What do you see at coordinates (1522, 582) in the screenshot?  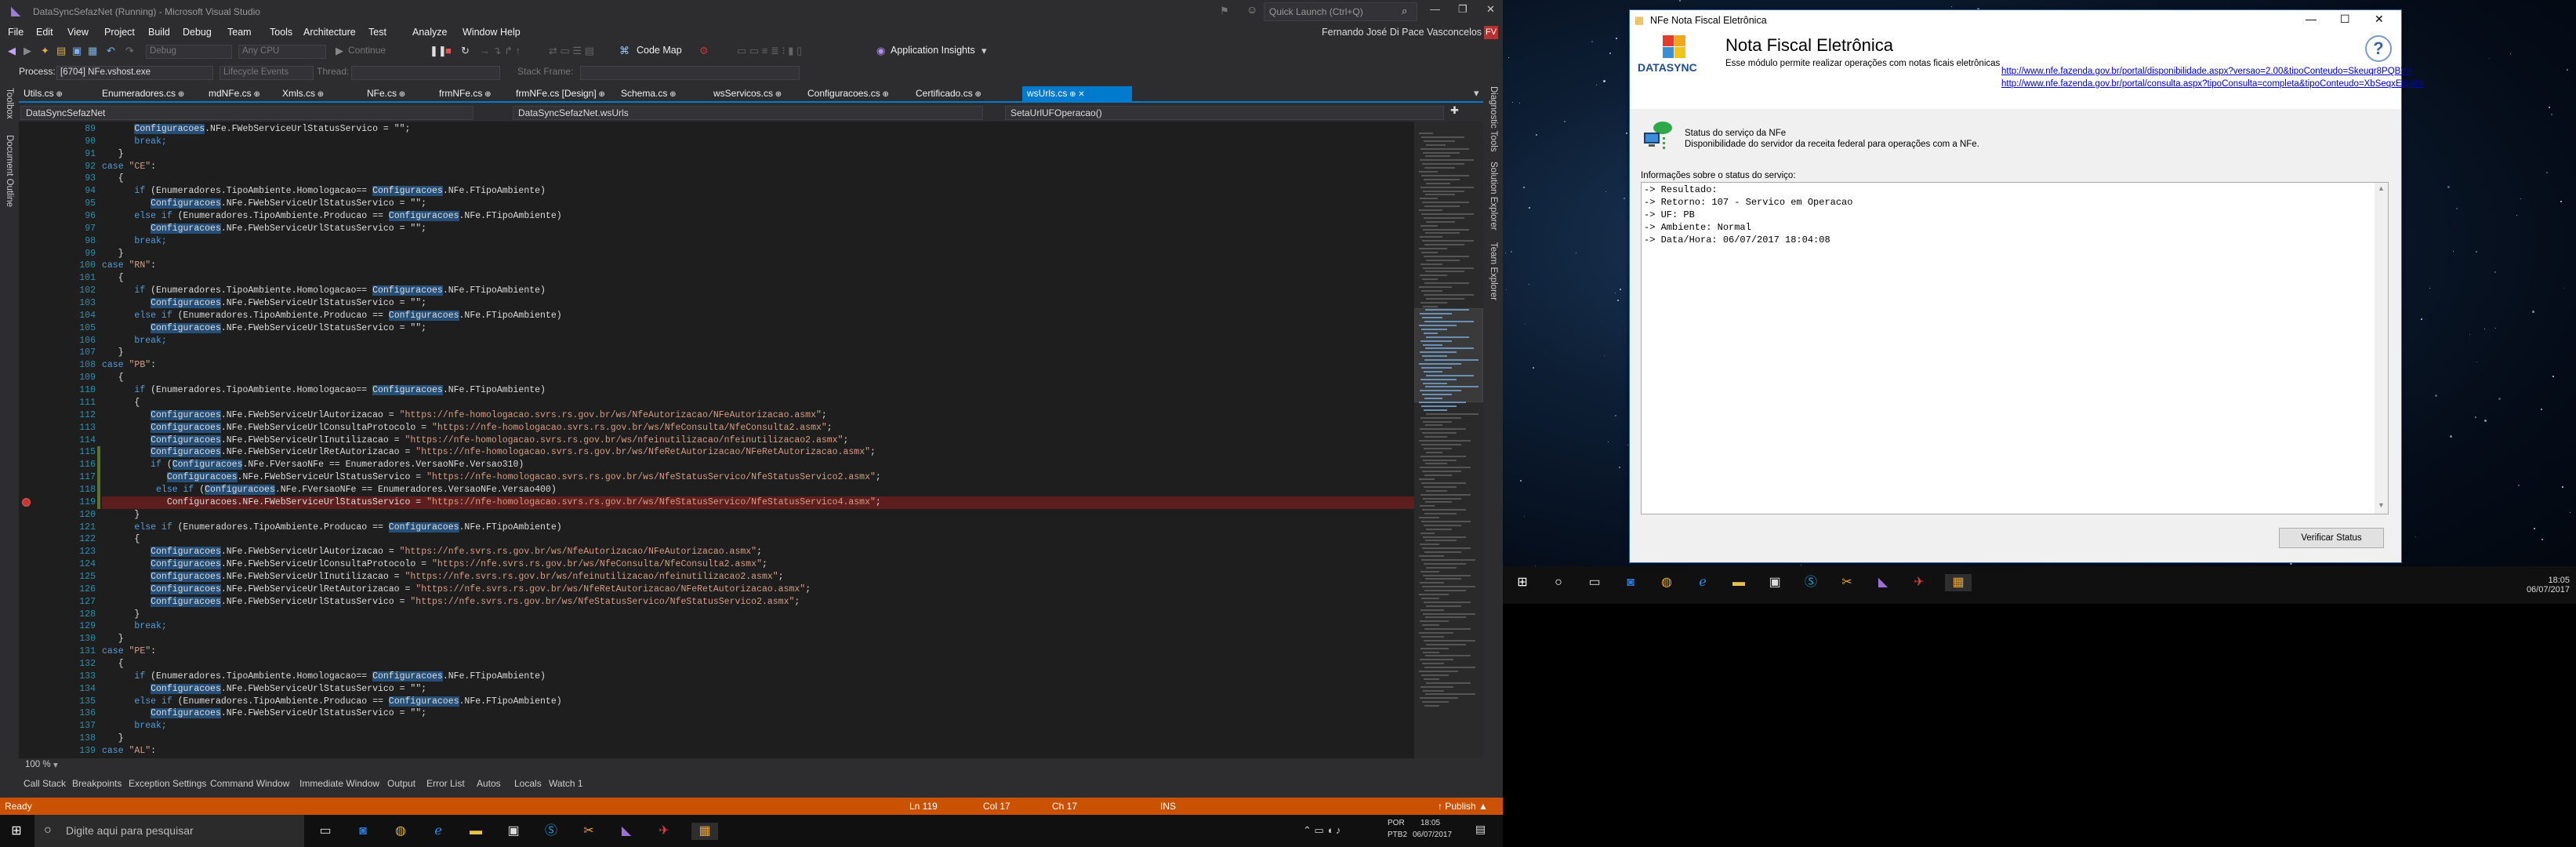 I see `windows-start-icon-2: ⊞` at bounding box center [1522, 582].